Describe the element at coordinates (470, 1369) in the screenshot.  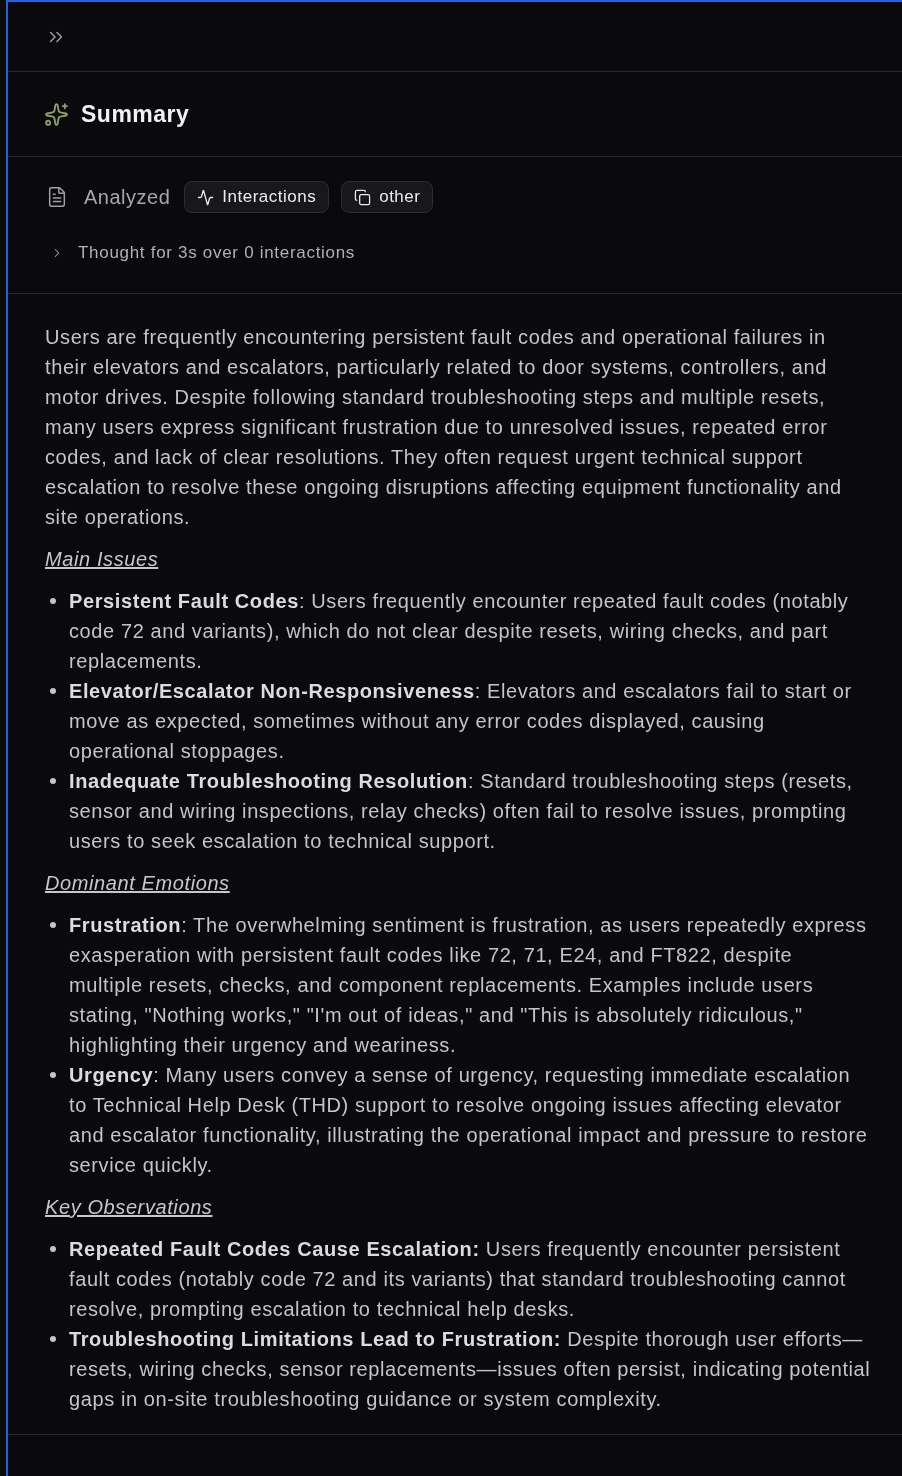
I see `bullet-text: Troubleshooting Limitations Lead to Frustration: Despite thorough user efforts—resets, wiring checks, sensor replacements—issues often persist, indicating potential gaps in on-site troubleshooting guidance or system complexity.` at that location.